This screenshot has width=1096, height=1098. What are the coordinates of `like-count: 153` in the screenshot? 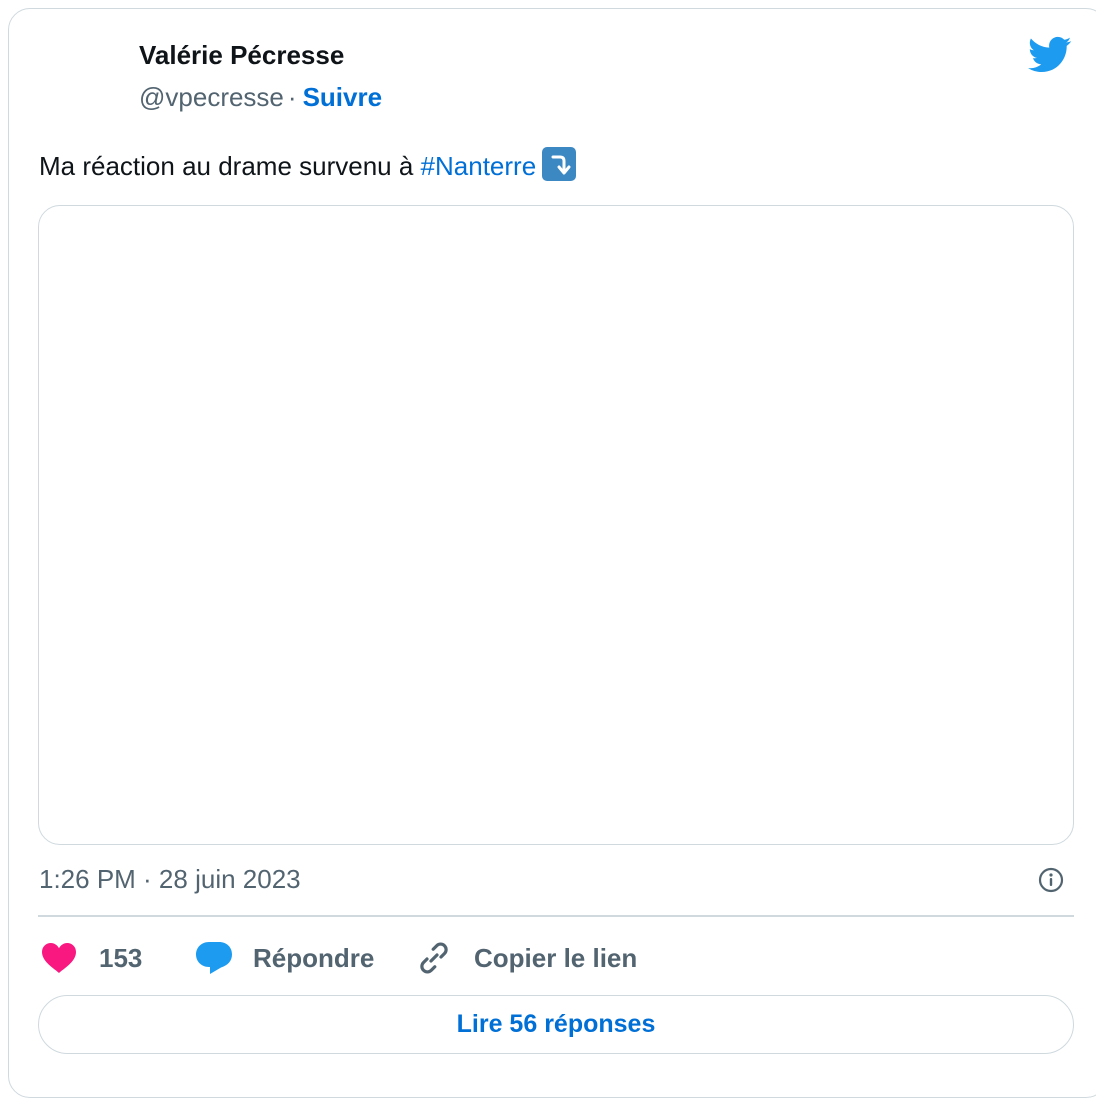 It's located at (121, 957).